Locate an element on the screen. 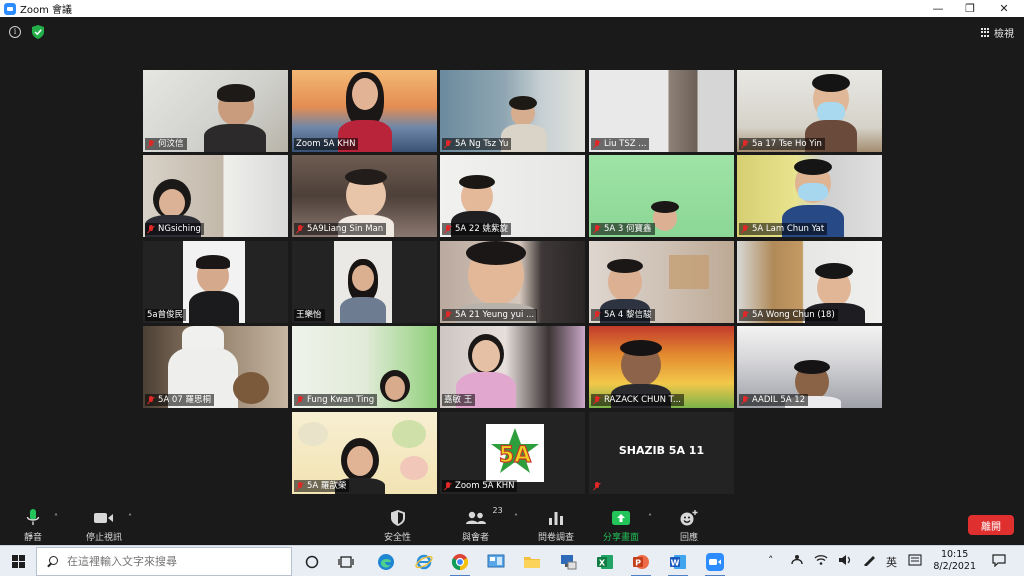 This screenshot has width=1024, height=576. participant-tile: 5a曾俊民 is located at coordinates (215, 282).